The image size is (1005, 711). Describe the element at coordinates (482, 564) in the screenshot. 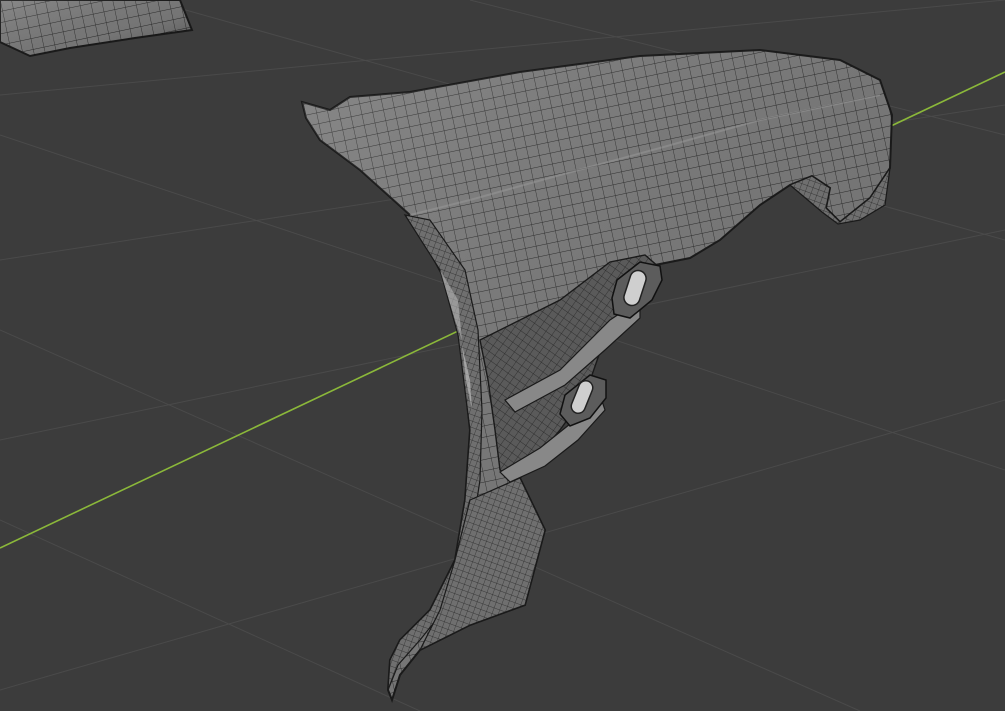

I see `fender-lower-panel` at that location.